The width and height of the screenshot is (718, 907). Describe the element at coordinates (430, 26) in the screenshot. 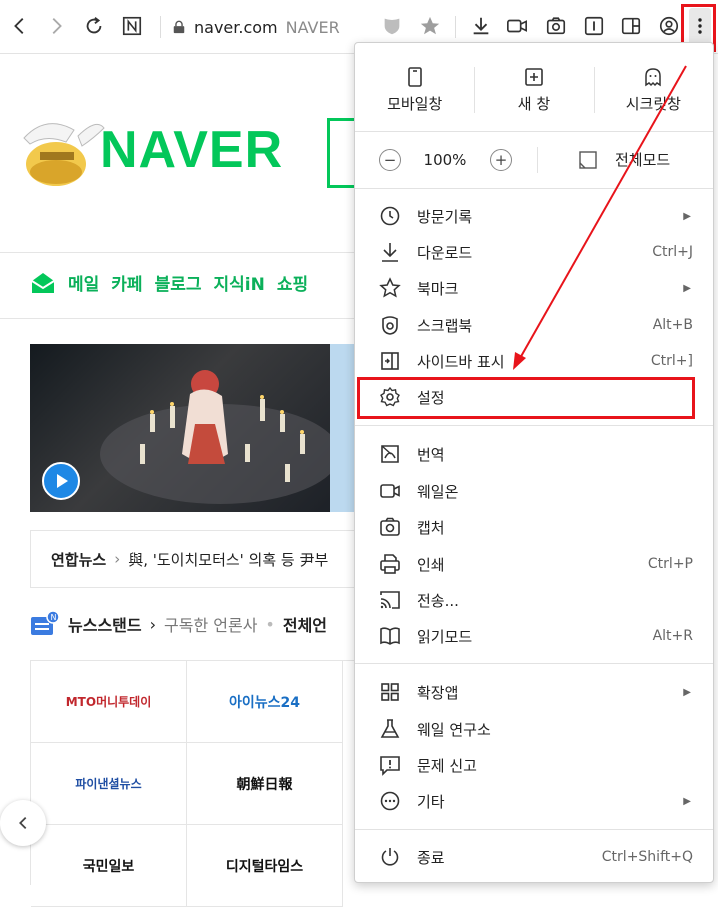

I see `bookmark-star-icon` at that location.